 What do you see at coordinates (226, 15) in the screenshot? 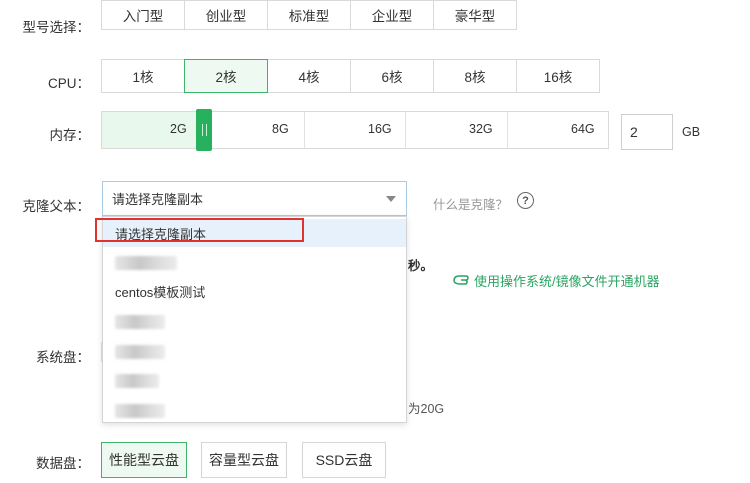
I see `model-option-startup: 创业型` at bounding box center [226, 15].